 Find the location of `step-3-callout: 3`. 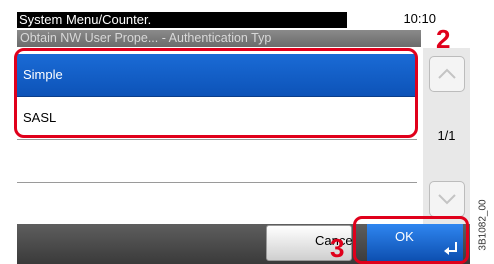

step-3-callout: 3 is located at coordinates (337, 248).